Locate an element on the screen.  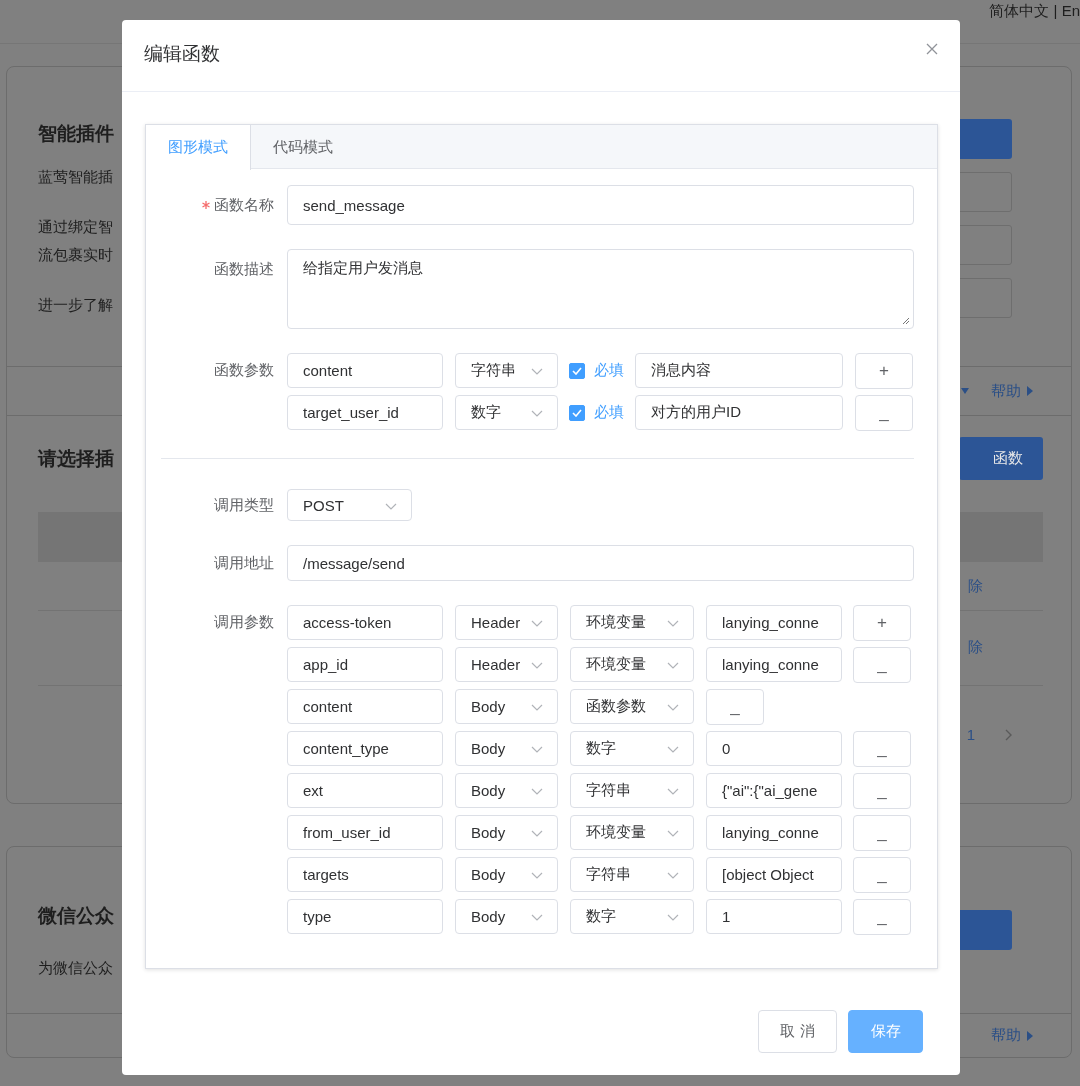
next-page-icon is located at coordinates (1009, 734).